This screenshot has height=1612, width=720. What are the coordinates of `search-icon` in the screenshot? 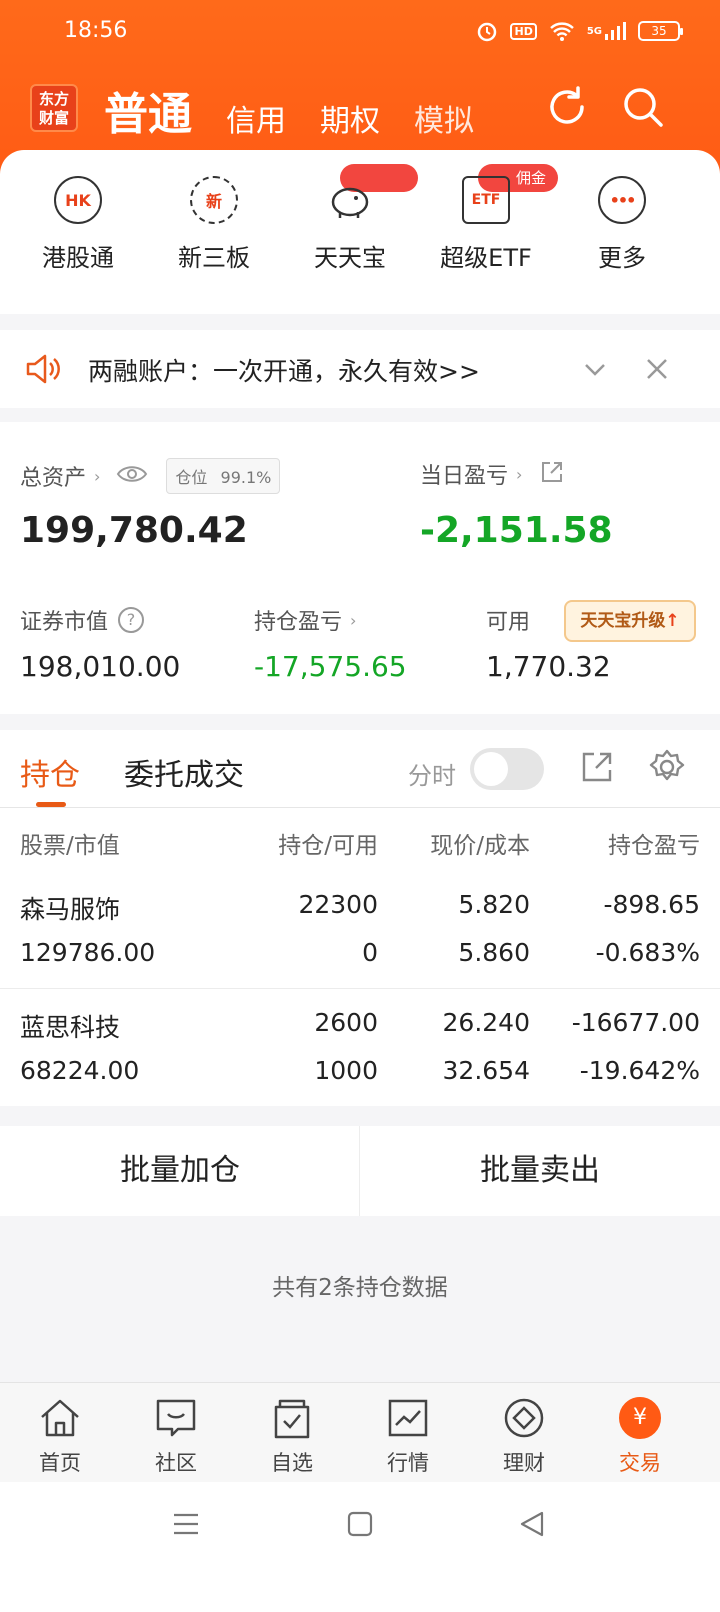 It's located at (643, 107).